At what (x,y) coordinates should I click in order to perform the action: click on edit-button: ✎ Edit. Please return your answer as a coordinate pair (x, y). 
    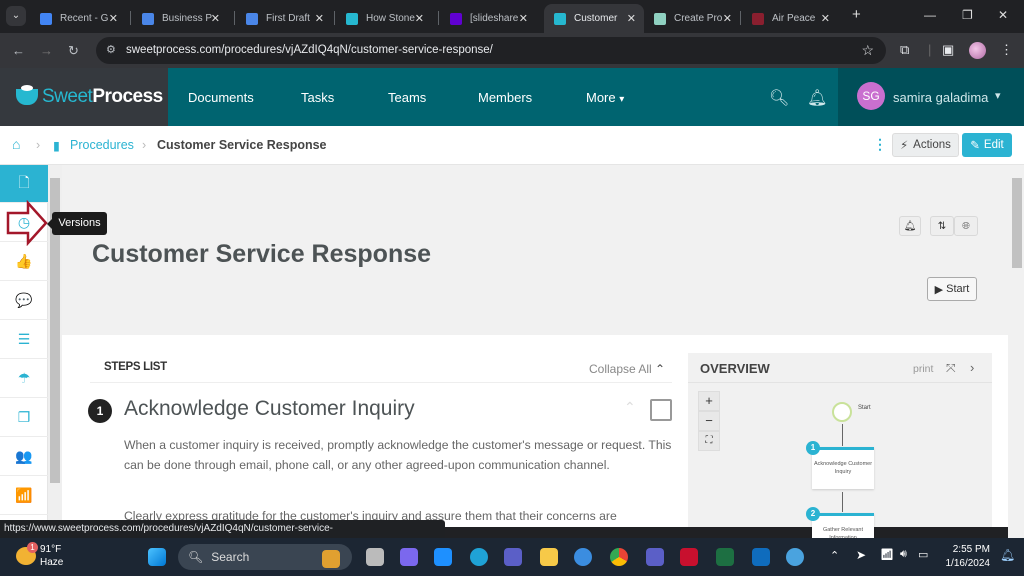
    Looking at the image, I should click on (987, 145).